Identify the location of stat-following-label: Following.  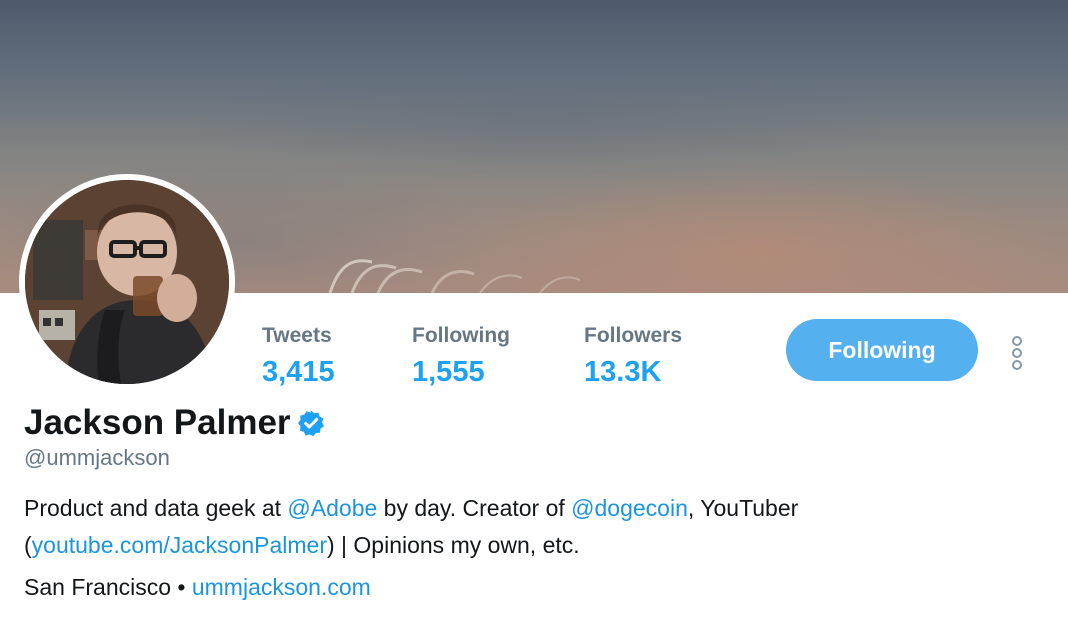
(461, 335).